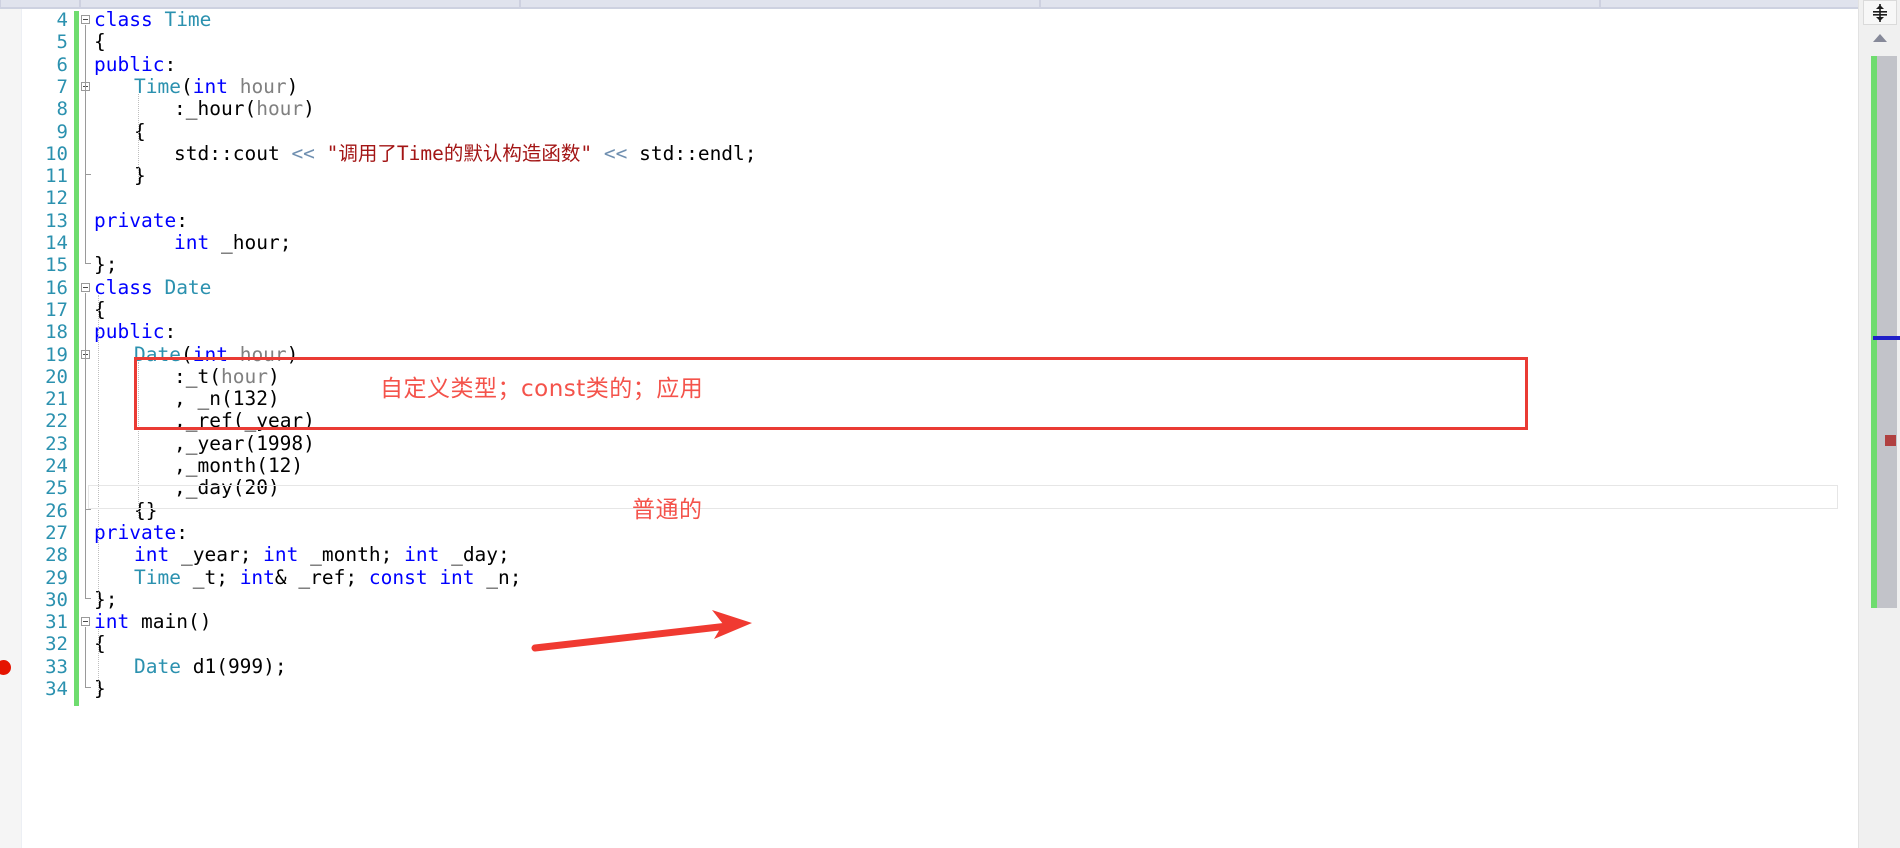  Describe the element at coordinates (62, 86) in the screenshot. I see `line-number: 7` at that location.